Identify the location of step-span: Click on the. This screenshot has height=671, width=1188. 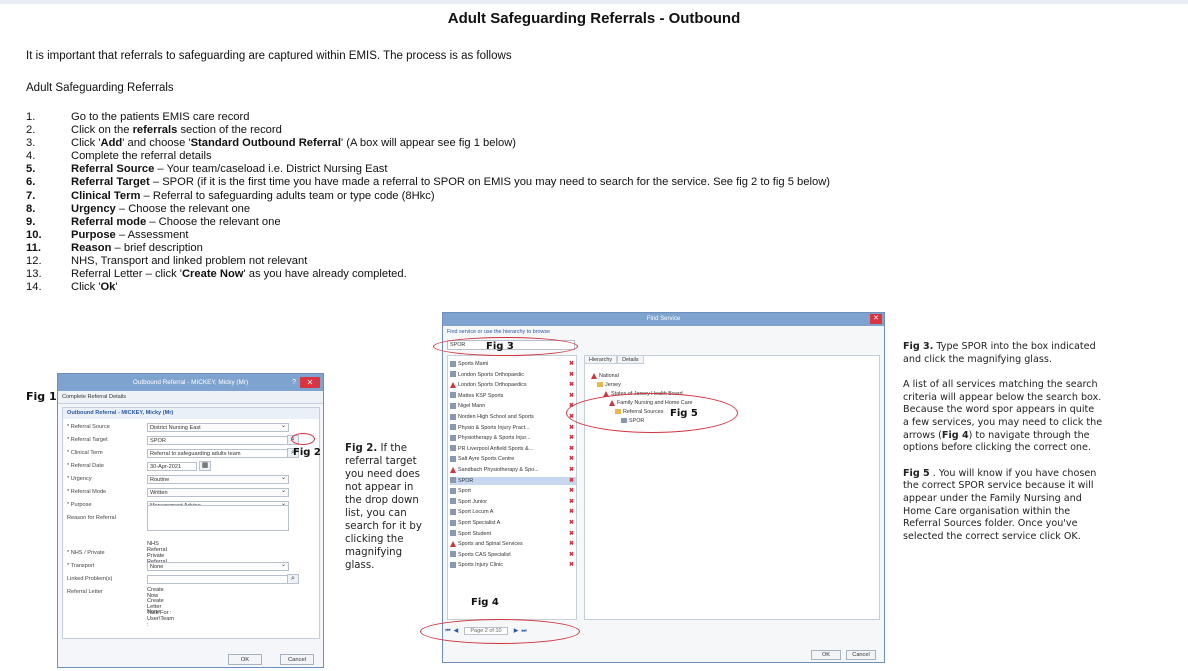
(102, 130).